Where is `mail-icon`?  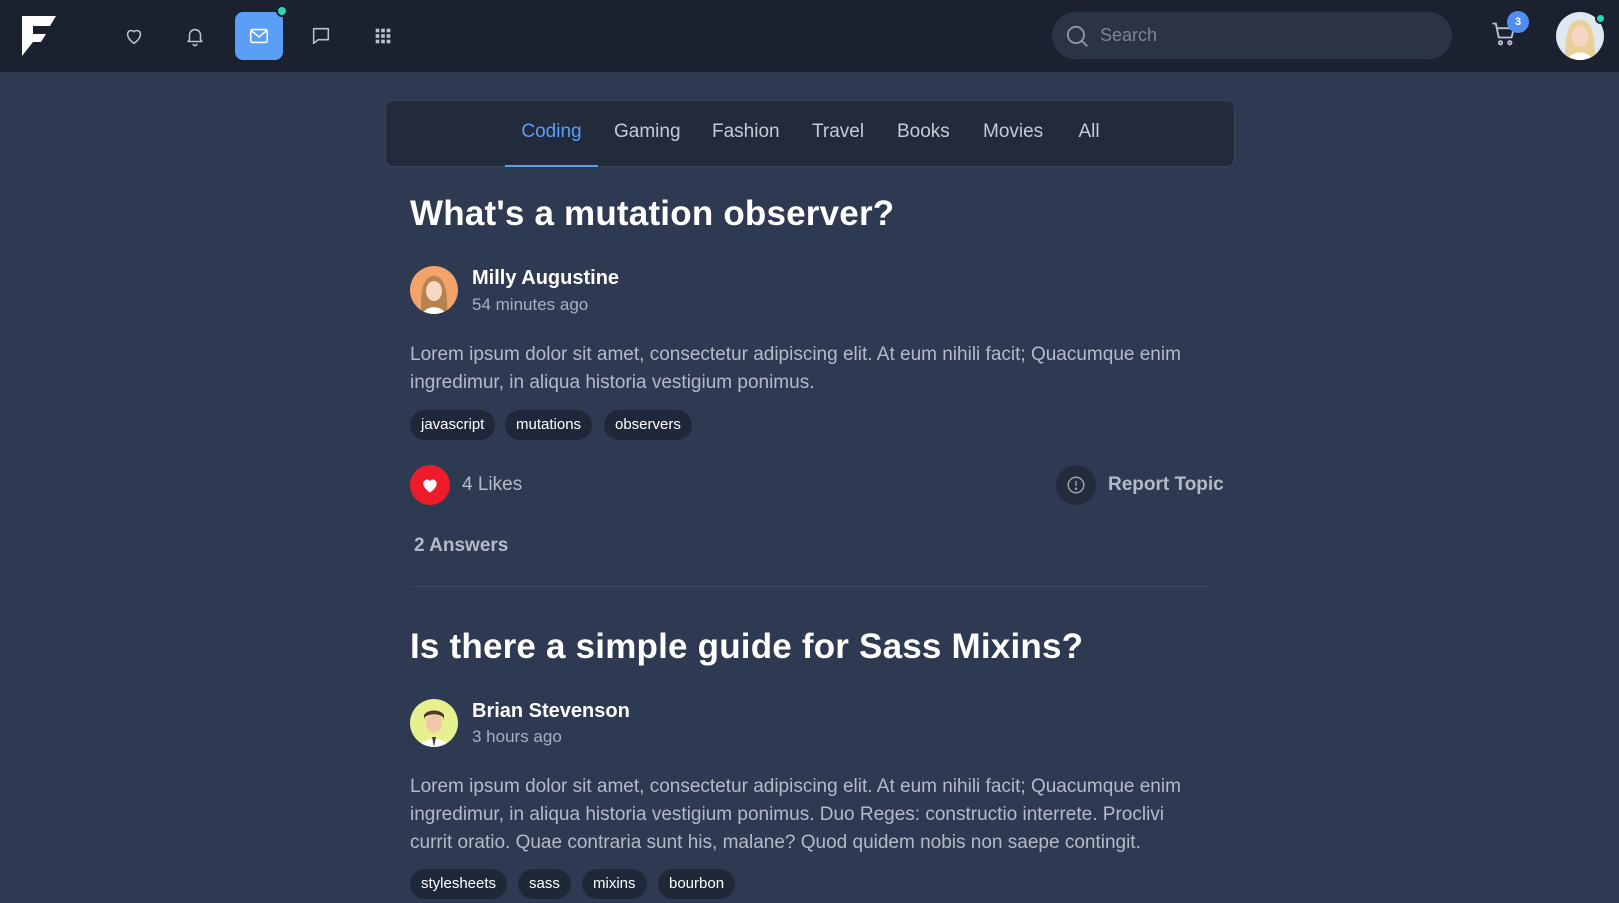 mail-icon is located at coordinates (259, 36).